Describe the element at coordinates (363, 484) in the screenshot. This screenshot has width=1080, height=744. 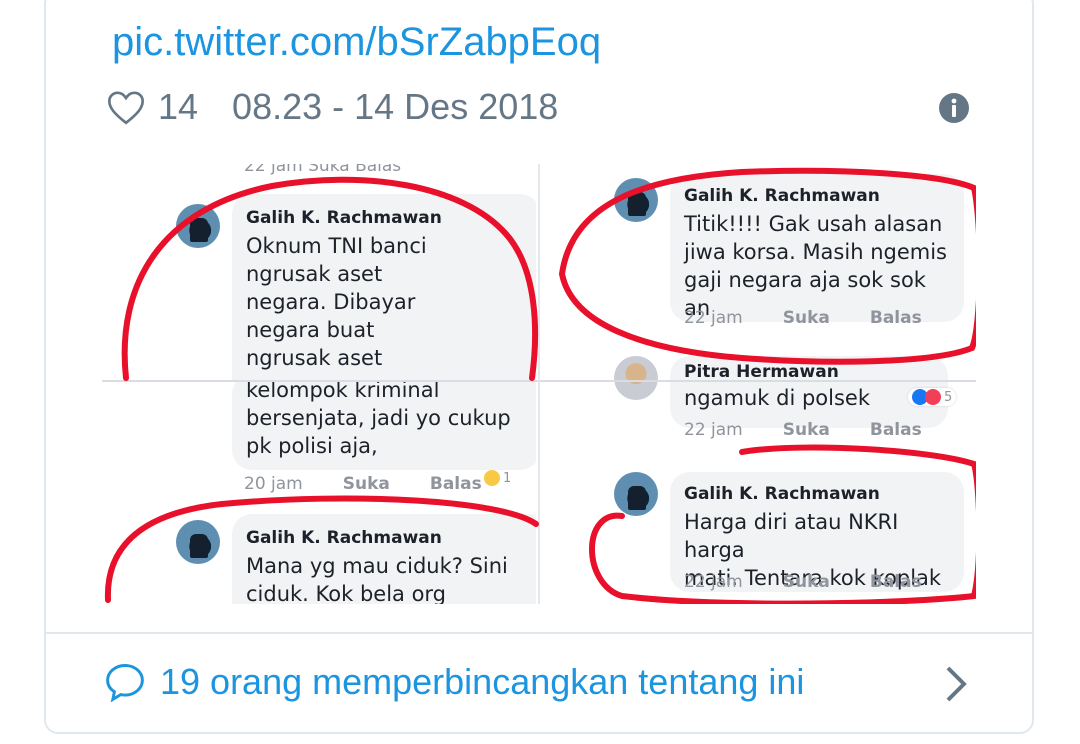
I see `comment-actions: 20 jam Suka Balas` at that location.